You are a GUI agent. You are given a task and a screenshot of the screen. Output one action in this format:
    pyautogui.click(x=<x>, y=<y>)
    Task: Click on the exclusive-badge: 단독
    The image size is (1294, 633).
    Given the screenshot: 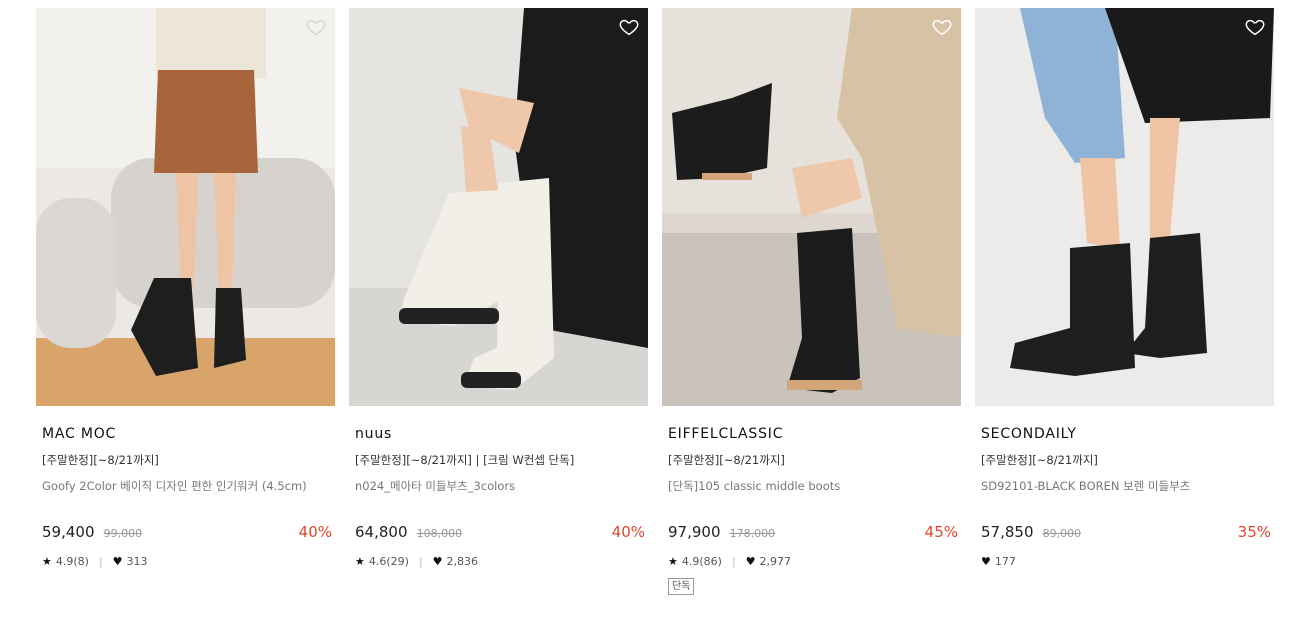 What is the action you would take?
    pyautogui.click(x=681, y=586)
    